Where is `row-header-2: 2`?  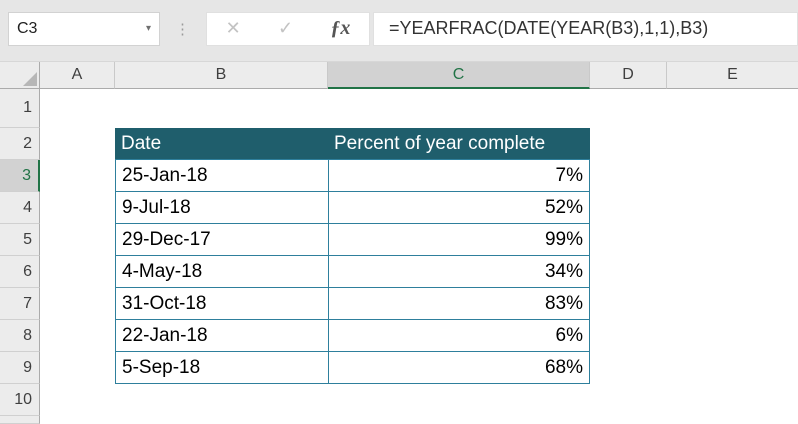 row-header-2: 2 is located at coordinates (20, 144).